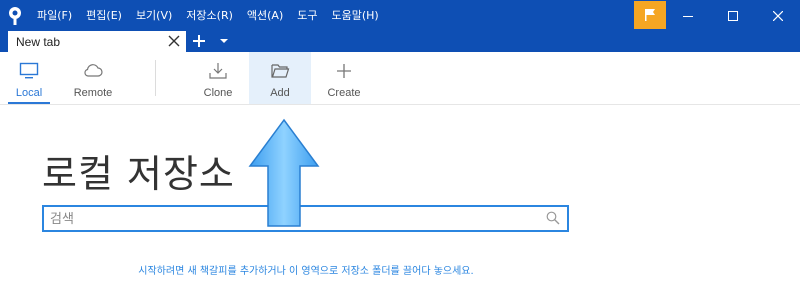  I want to click on add-label: Add, so click(280, 93).